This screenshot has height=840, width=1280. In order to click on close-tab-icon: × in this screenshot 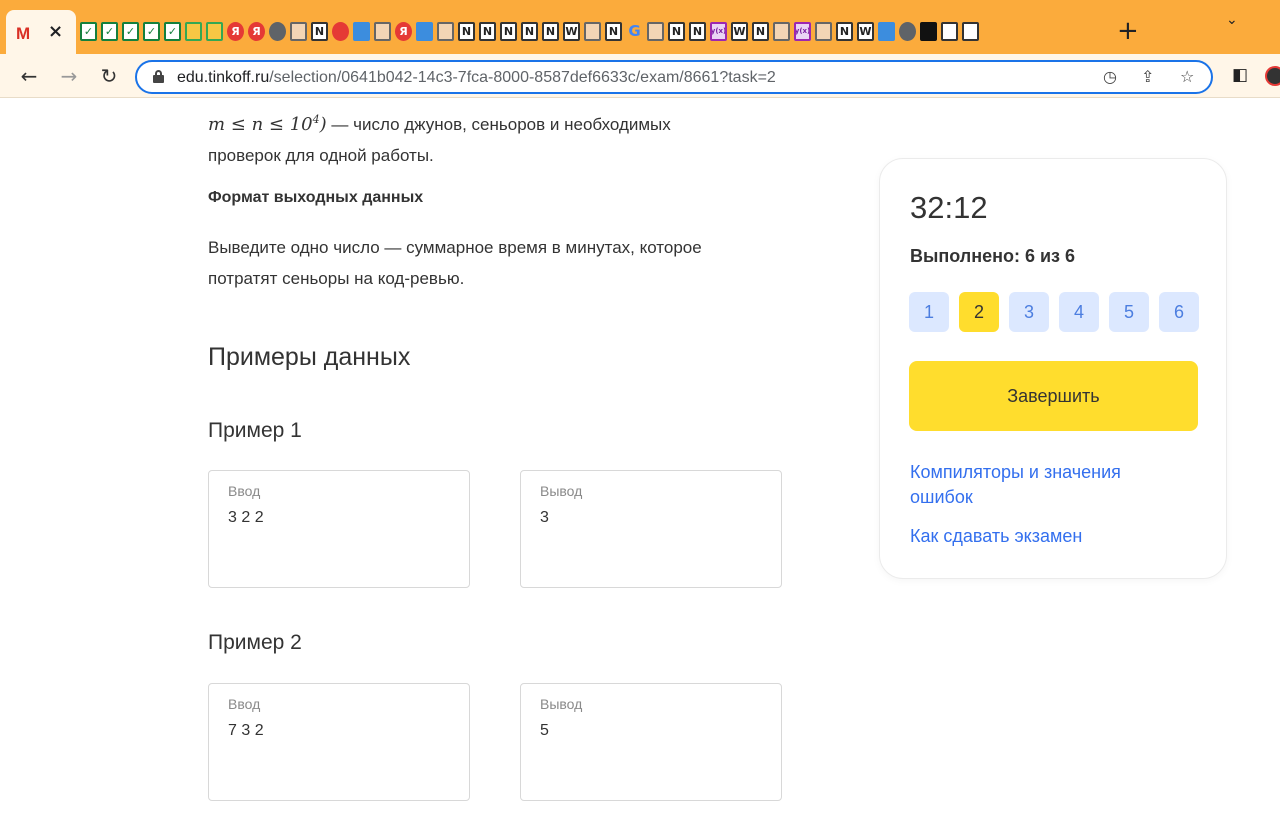, I will do `click(55, 31)`.